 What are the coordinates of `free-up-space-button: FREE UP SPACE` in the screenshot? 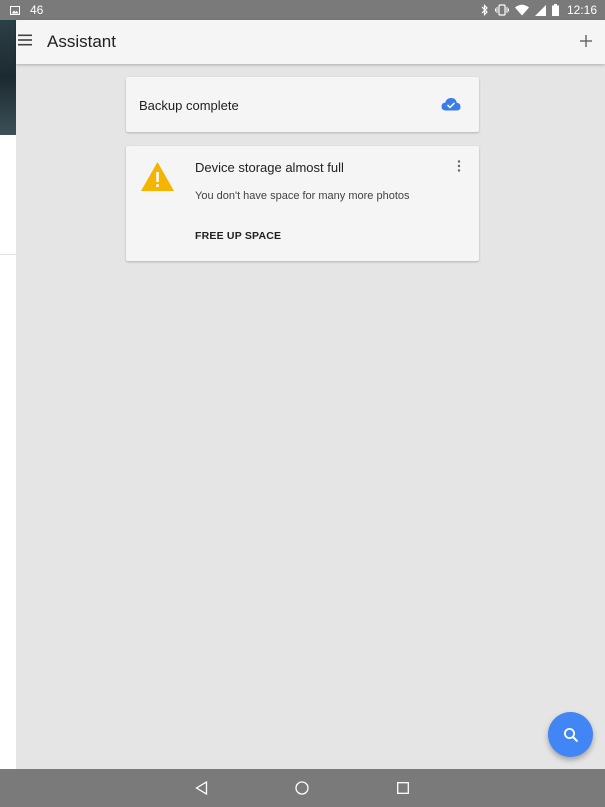 It's located at (238, 236).